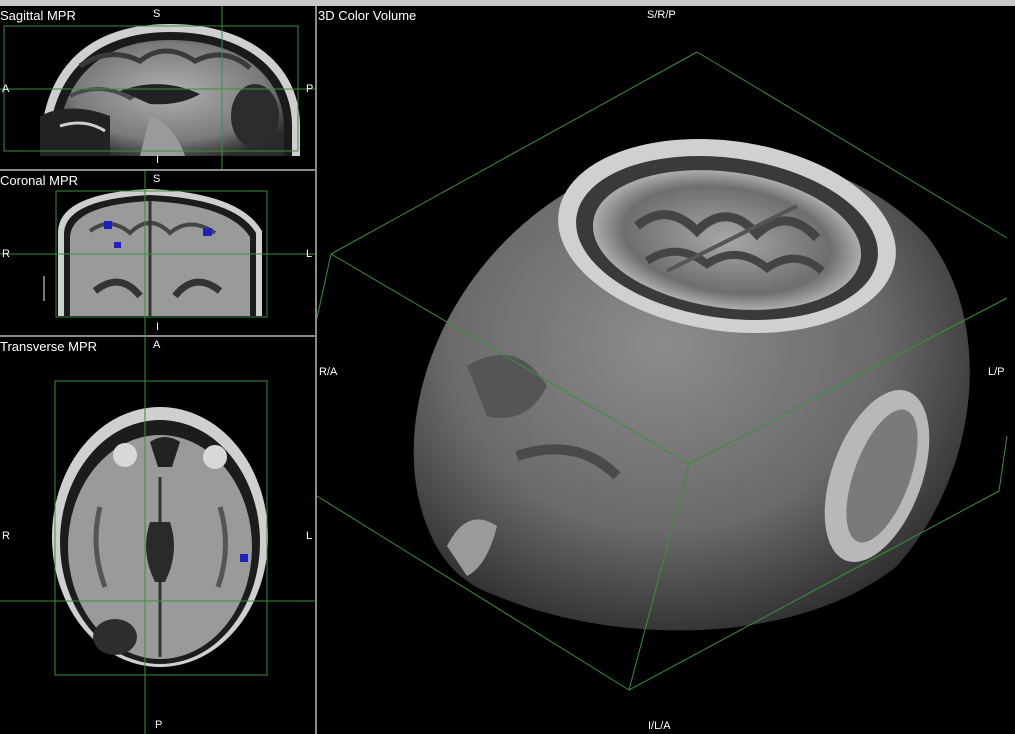  What do you see at coordinates (157, 345) in the screenshot?
I see `transverse-orient-top: A` at bounding box center [157, 345].